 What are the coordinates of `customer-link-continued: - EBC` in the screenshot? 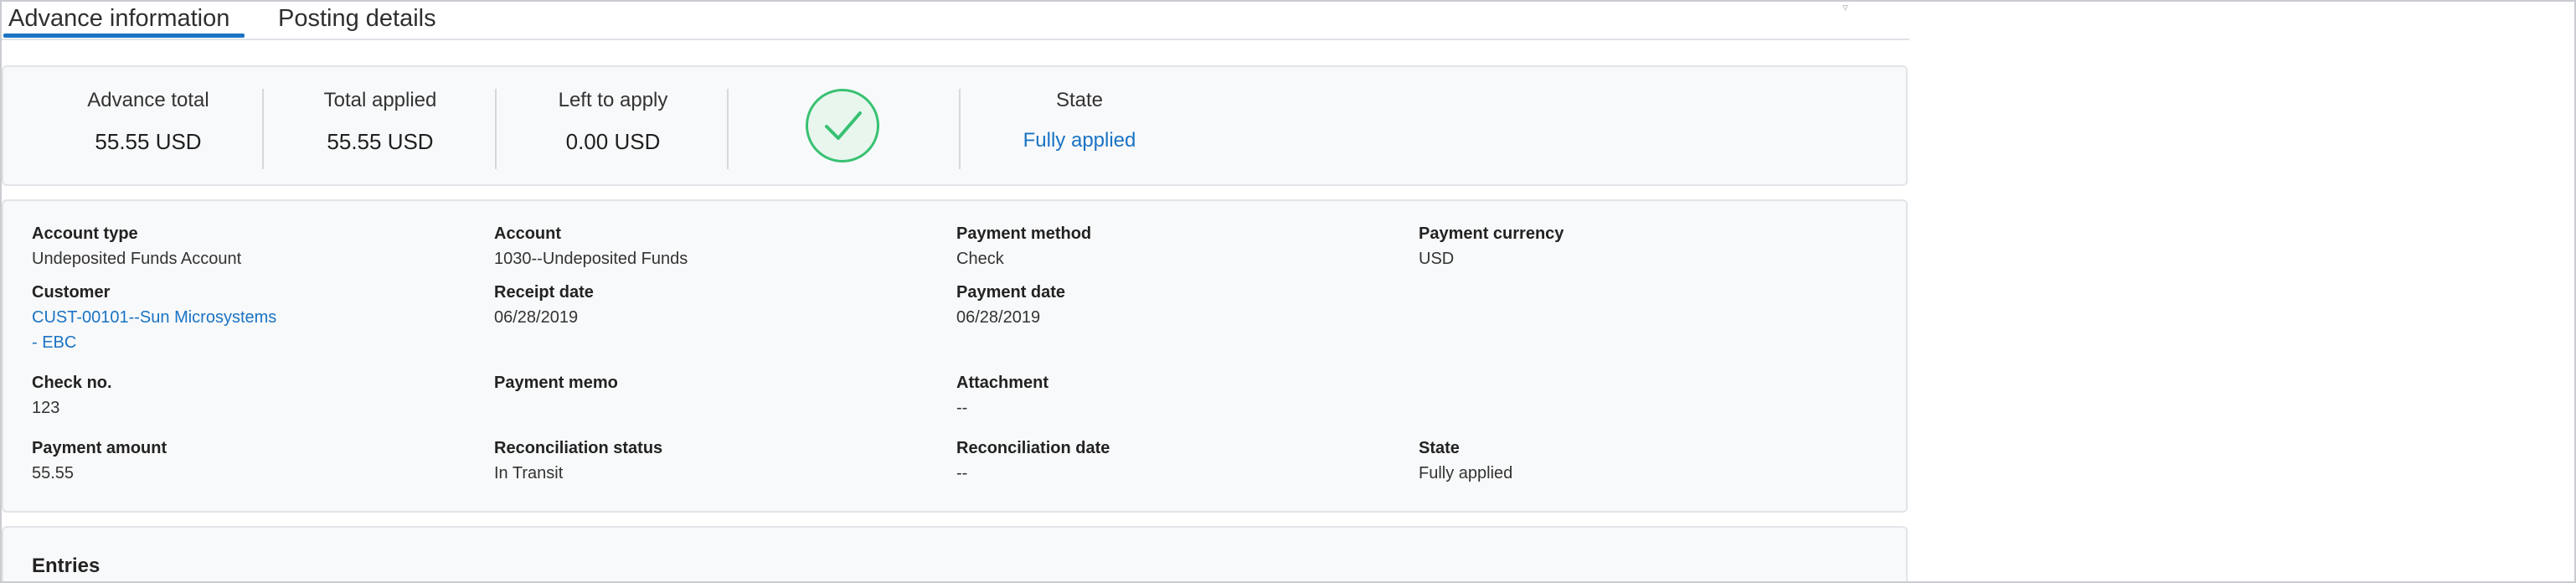 It's located at (154, 342).